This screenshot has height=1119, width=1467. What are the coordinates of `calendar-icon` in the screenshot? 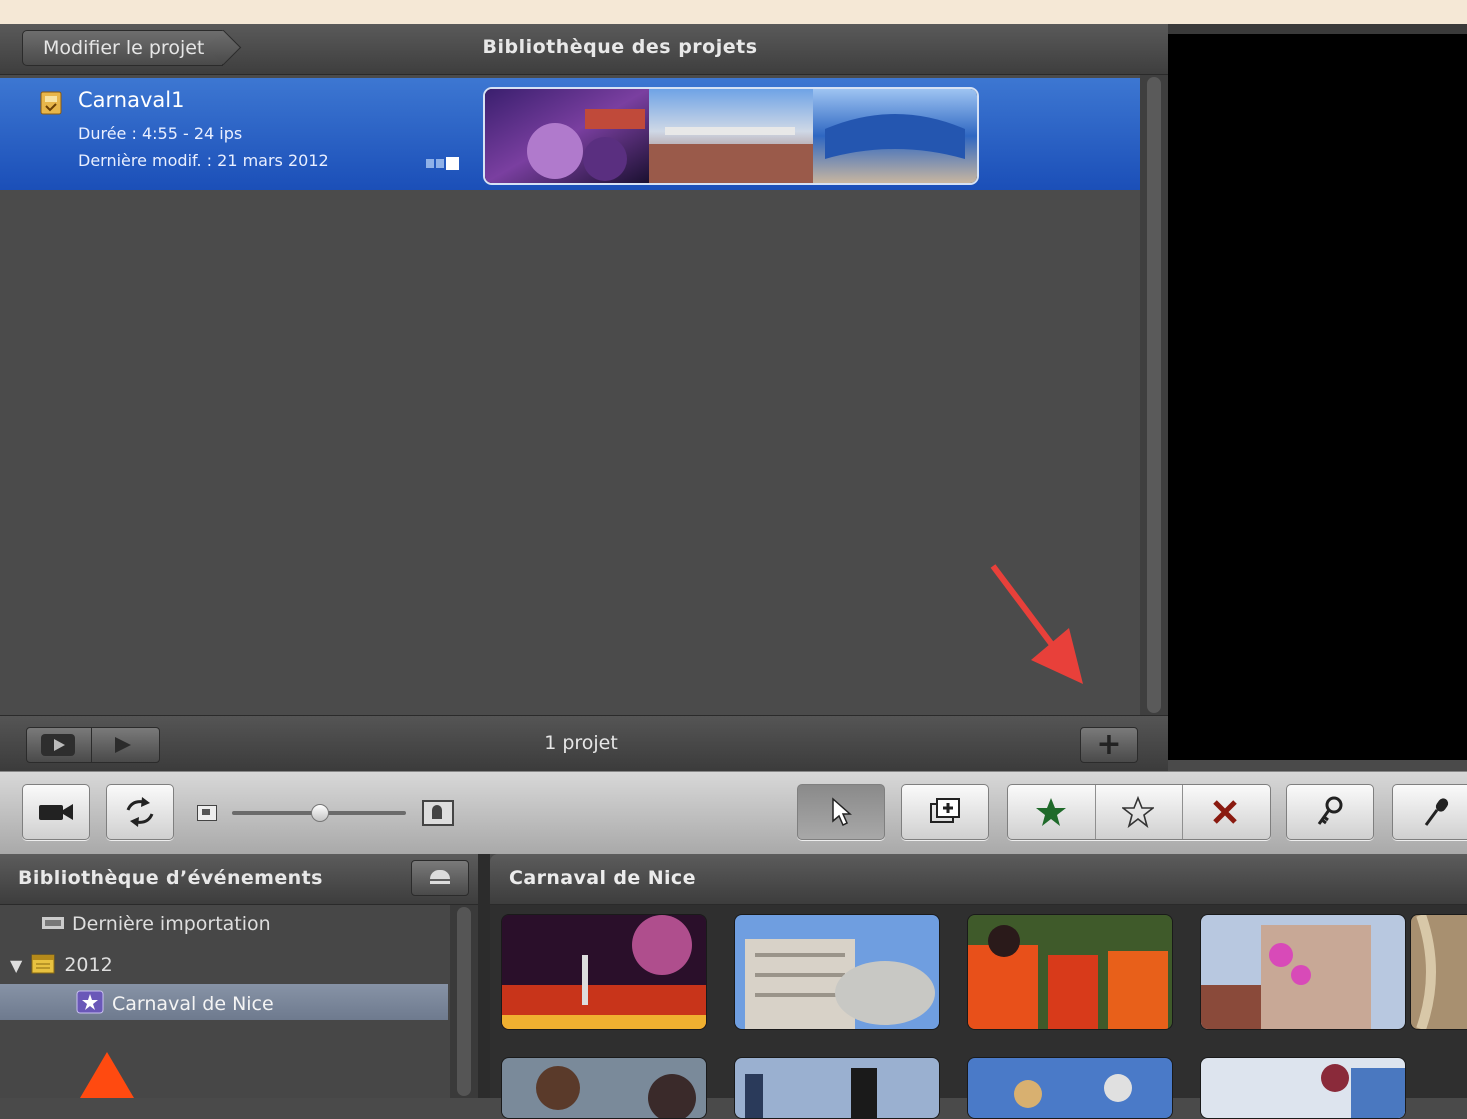 It's located at (43, 964).